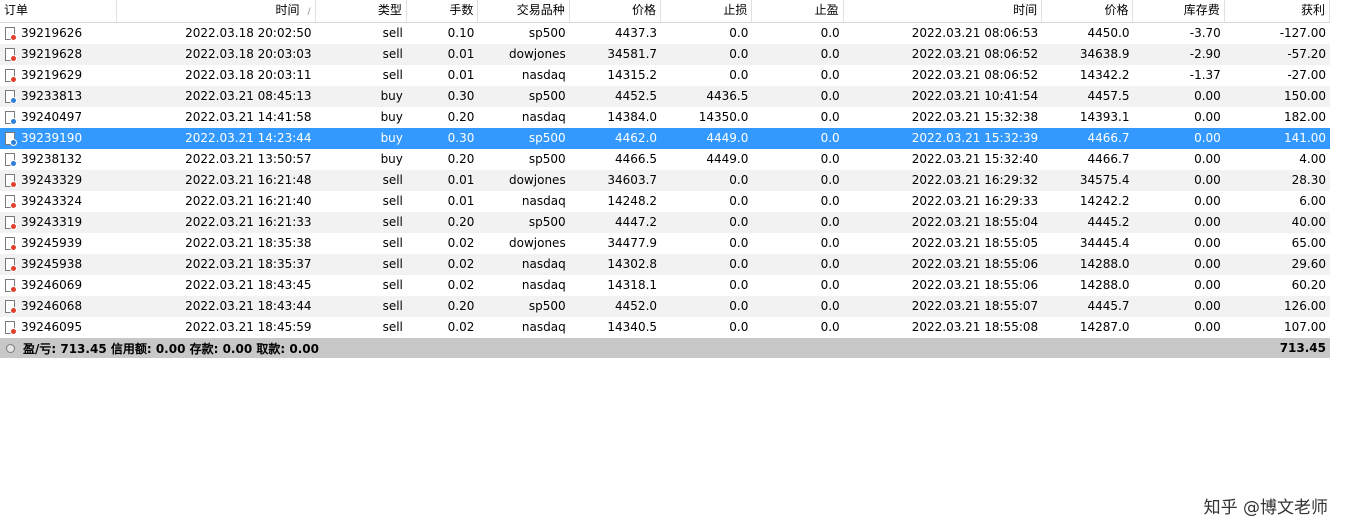  I want to click on header-symbol: 交易品种, so click(524, 11).